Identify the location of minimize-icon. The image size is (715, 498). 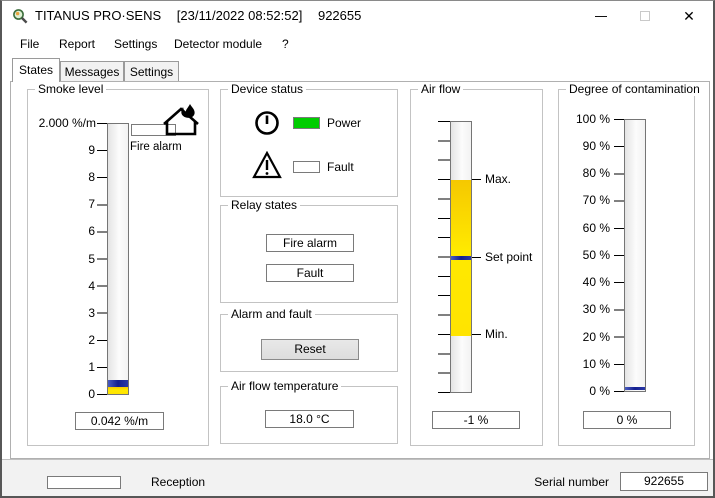
(601, 16).